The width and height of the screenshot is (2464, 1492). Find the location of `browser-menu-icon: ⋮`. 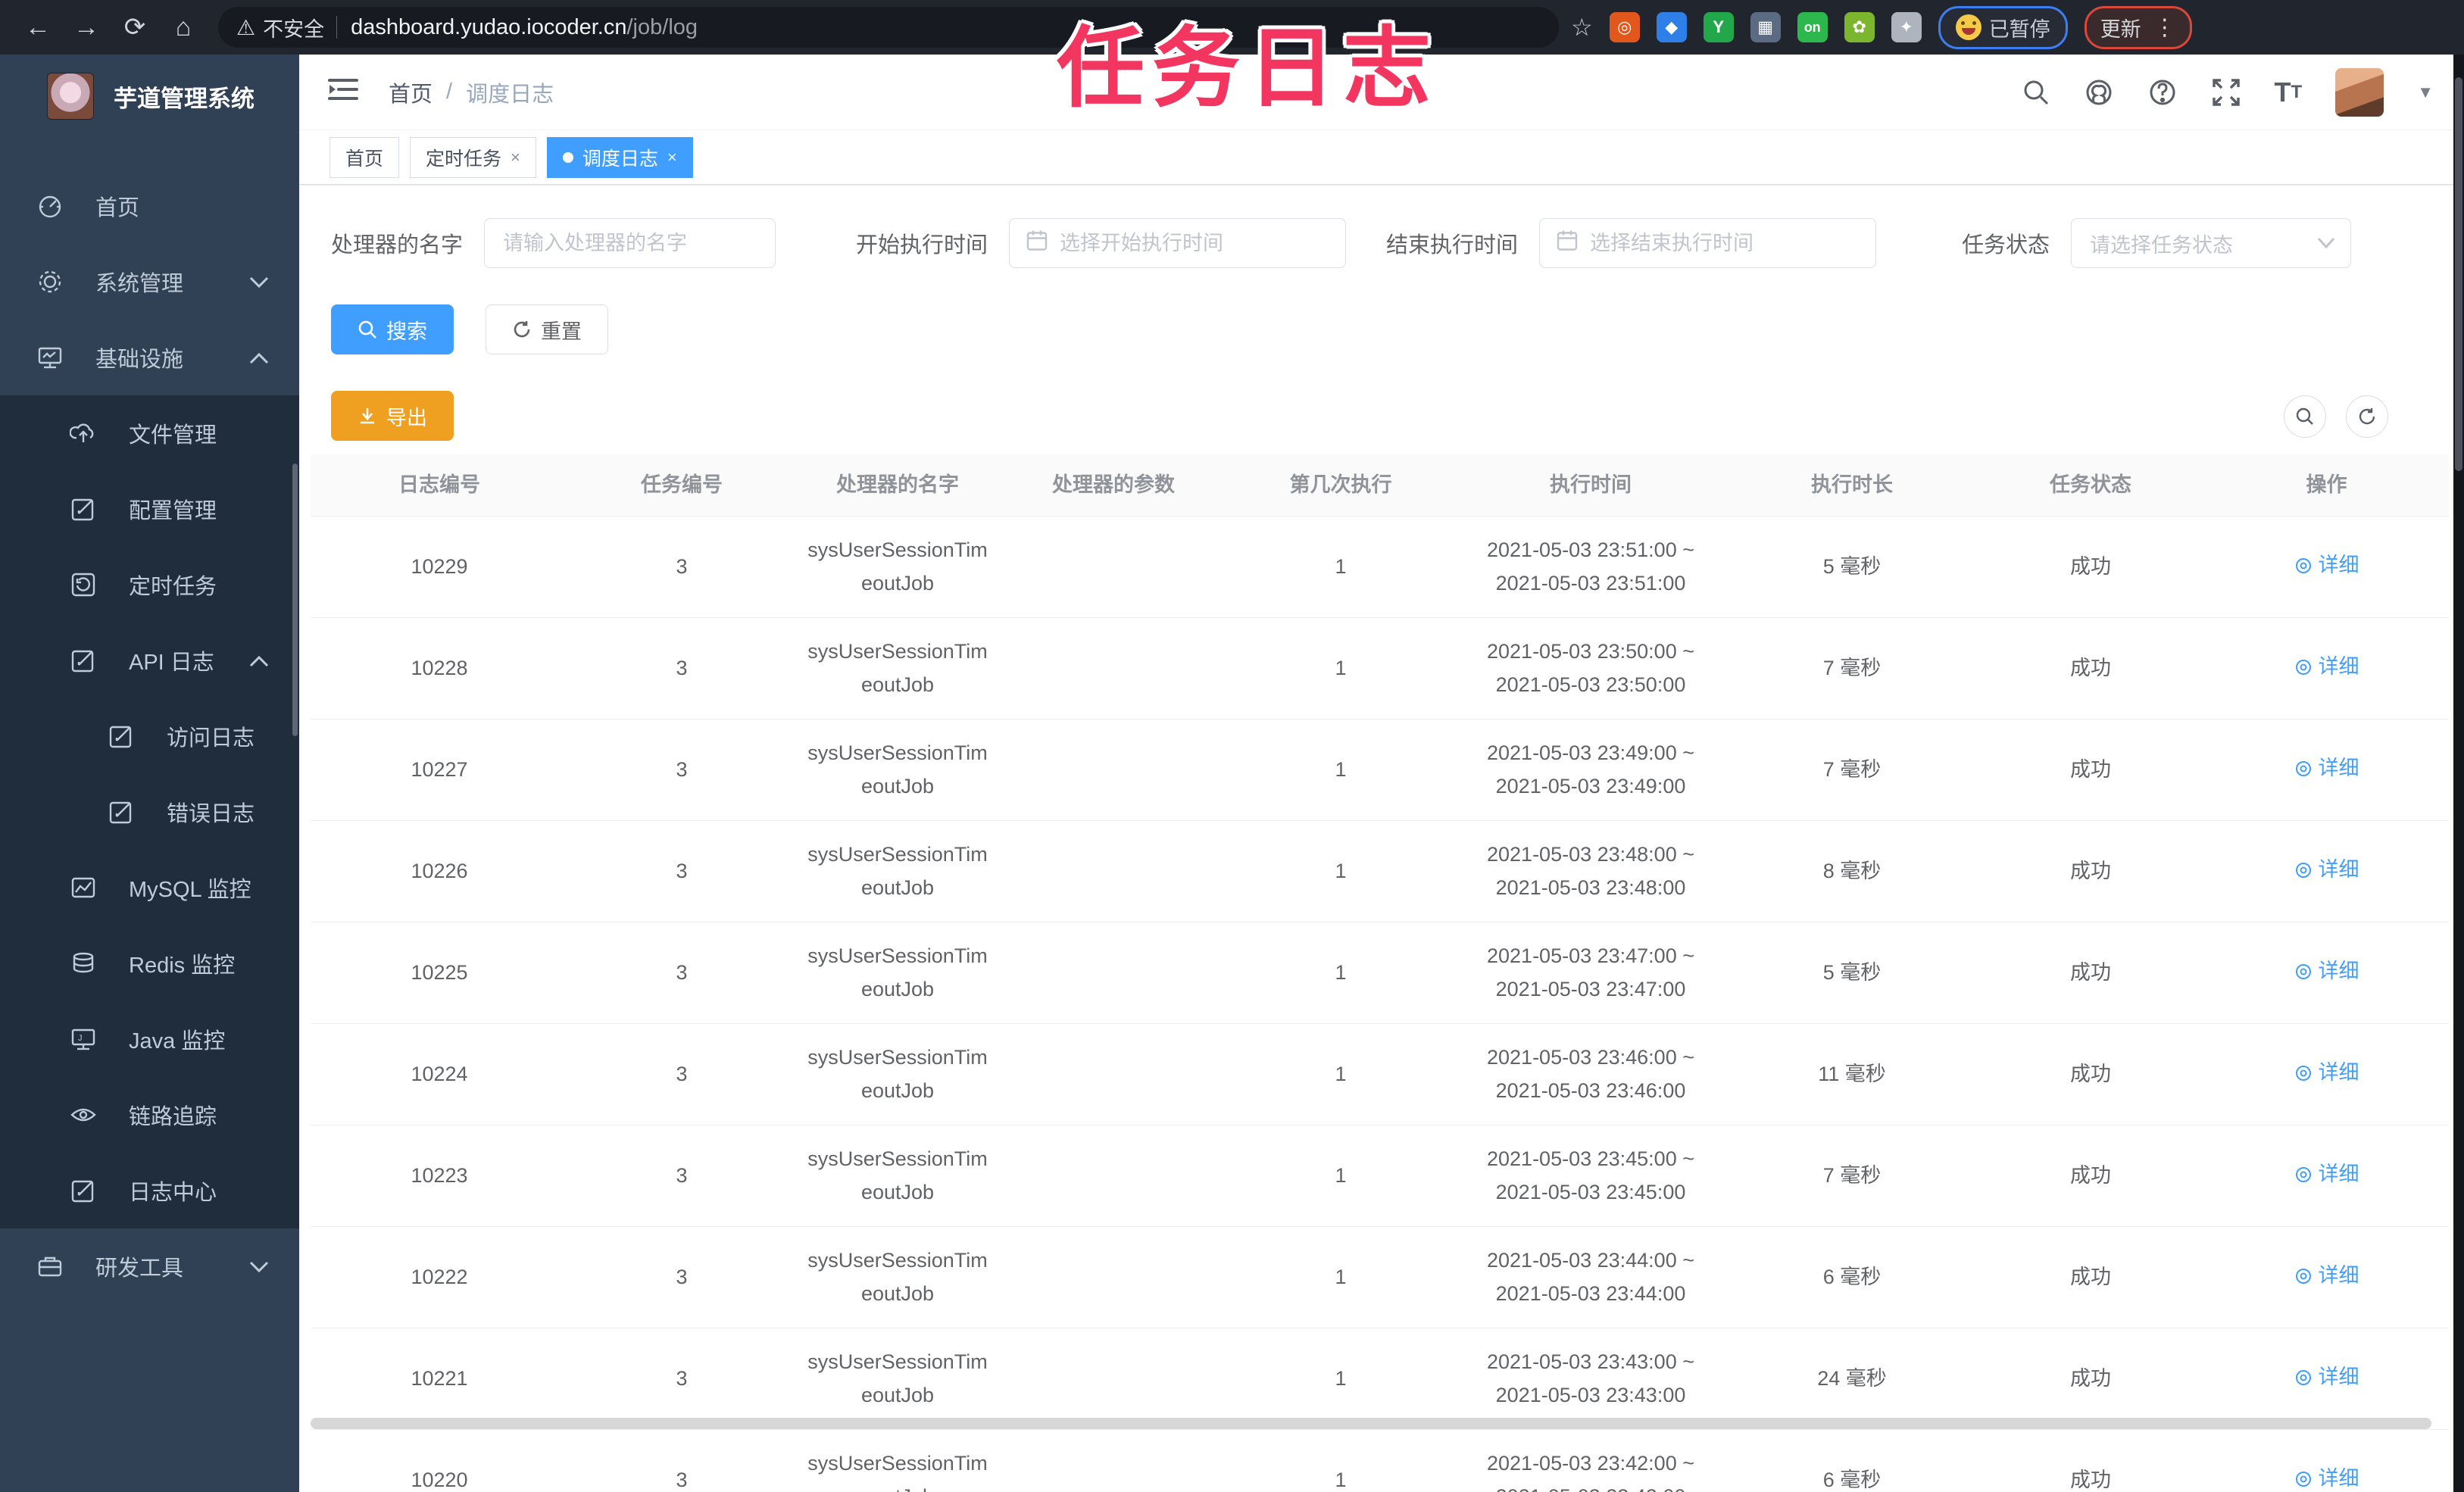

browser-menu-icon: ⋮ is located at coordinates (2164, 28).